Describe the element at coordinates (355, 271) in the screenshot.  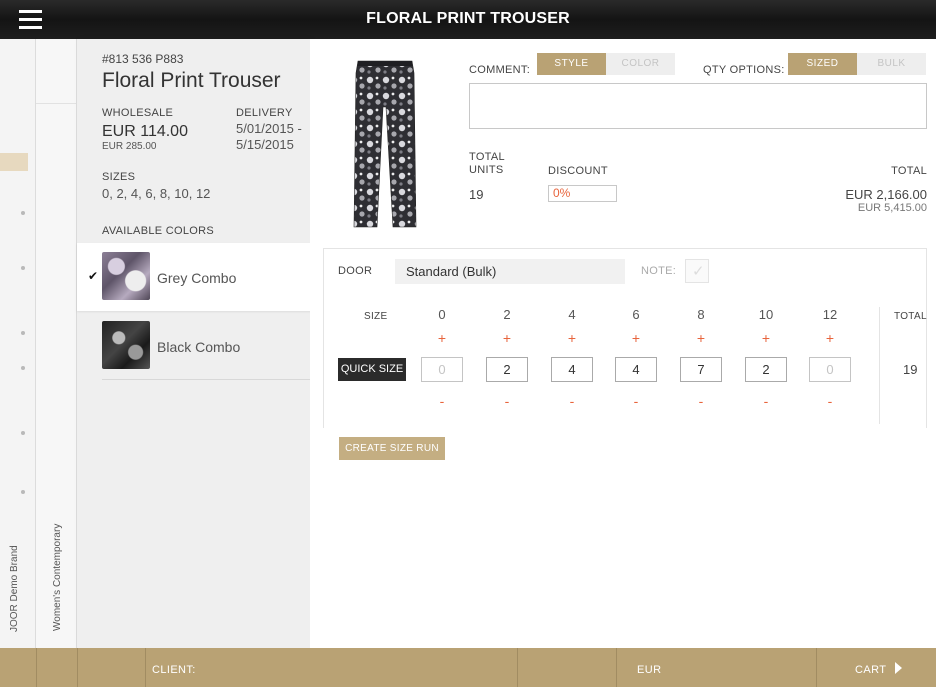
I see `door-label: DOOR` at that location.